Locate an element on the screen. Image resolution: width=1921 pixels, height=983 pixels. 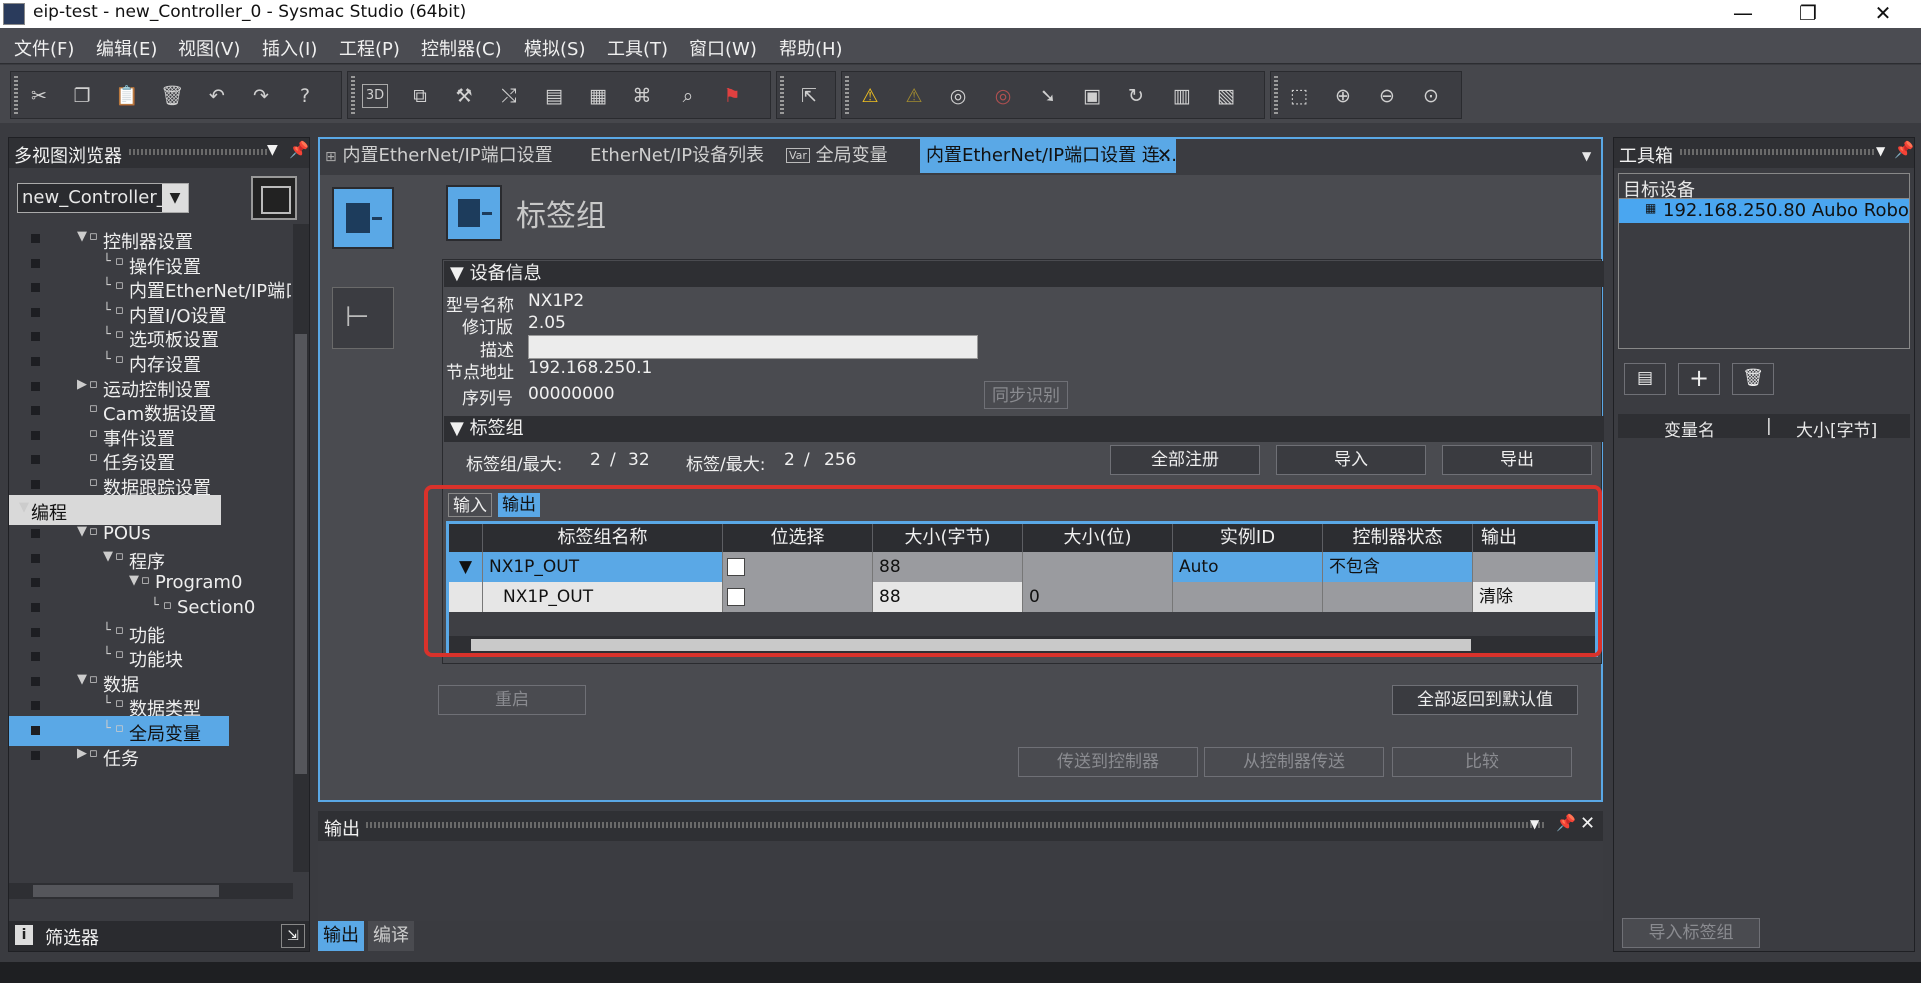
network-icon: ⌘ is located at coordinates (642, 96).